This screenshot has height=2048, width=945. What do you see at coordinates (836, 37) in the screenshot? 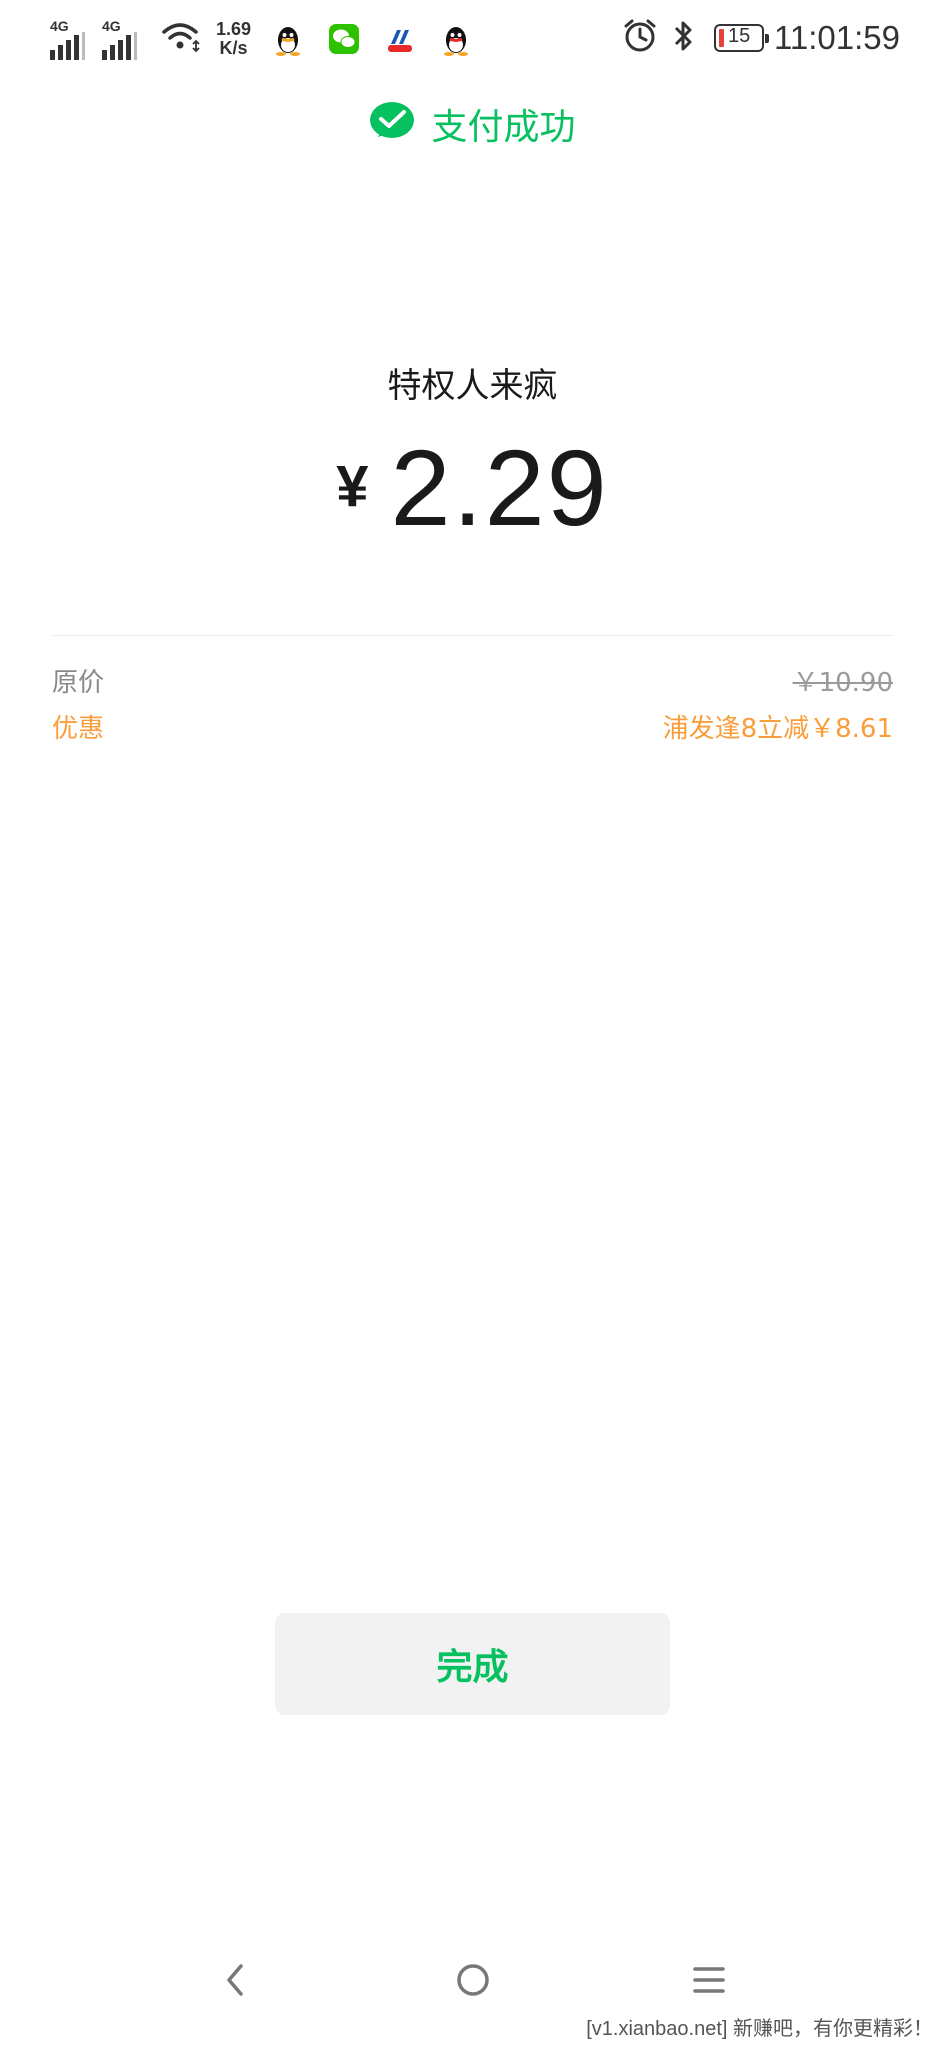
I see `status-time: 11:01:59` at bounding box center [836, 37].